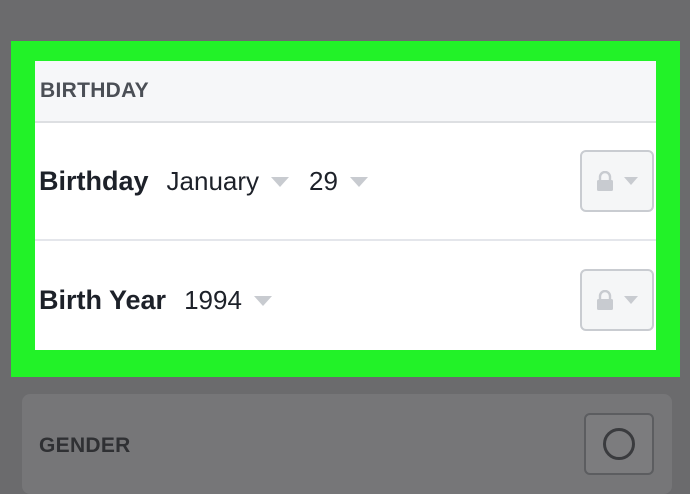  I want to click on gender-select-button, so click(619, 444).